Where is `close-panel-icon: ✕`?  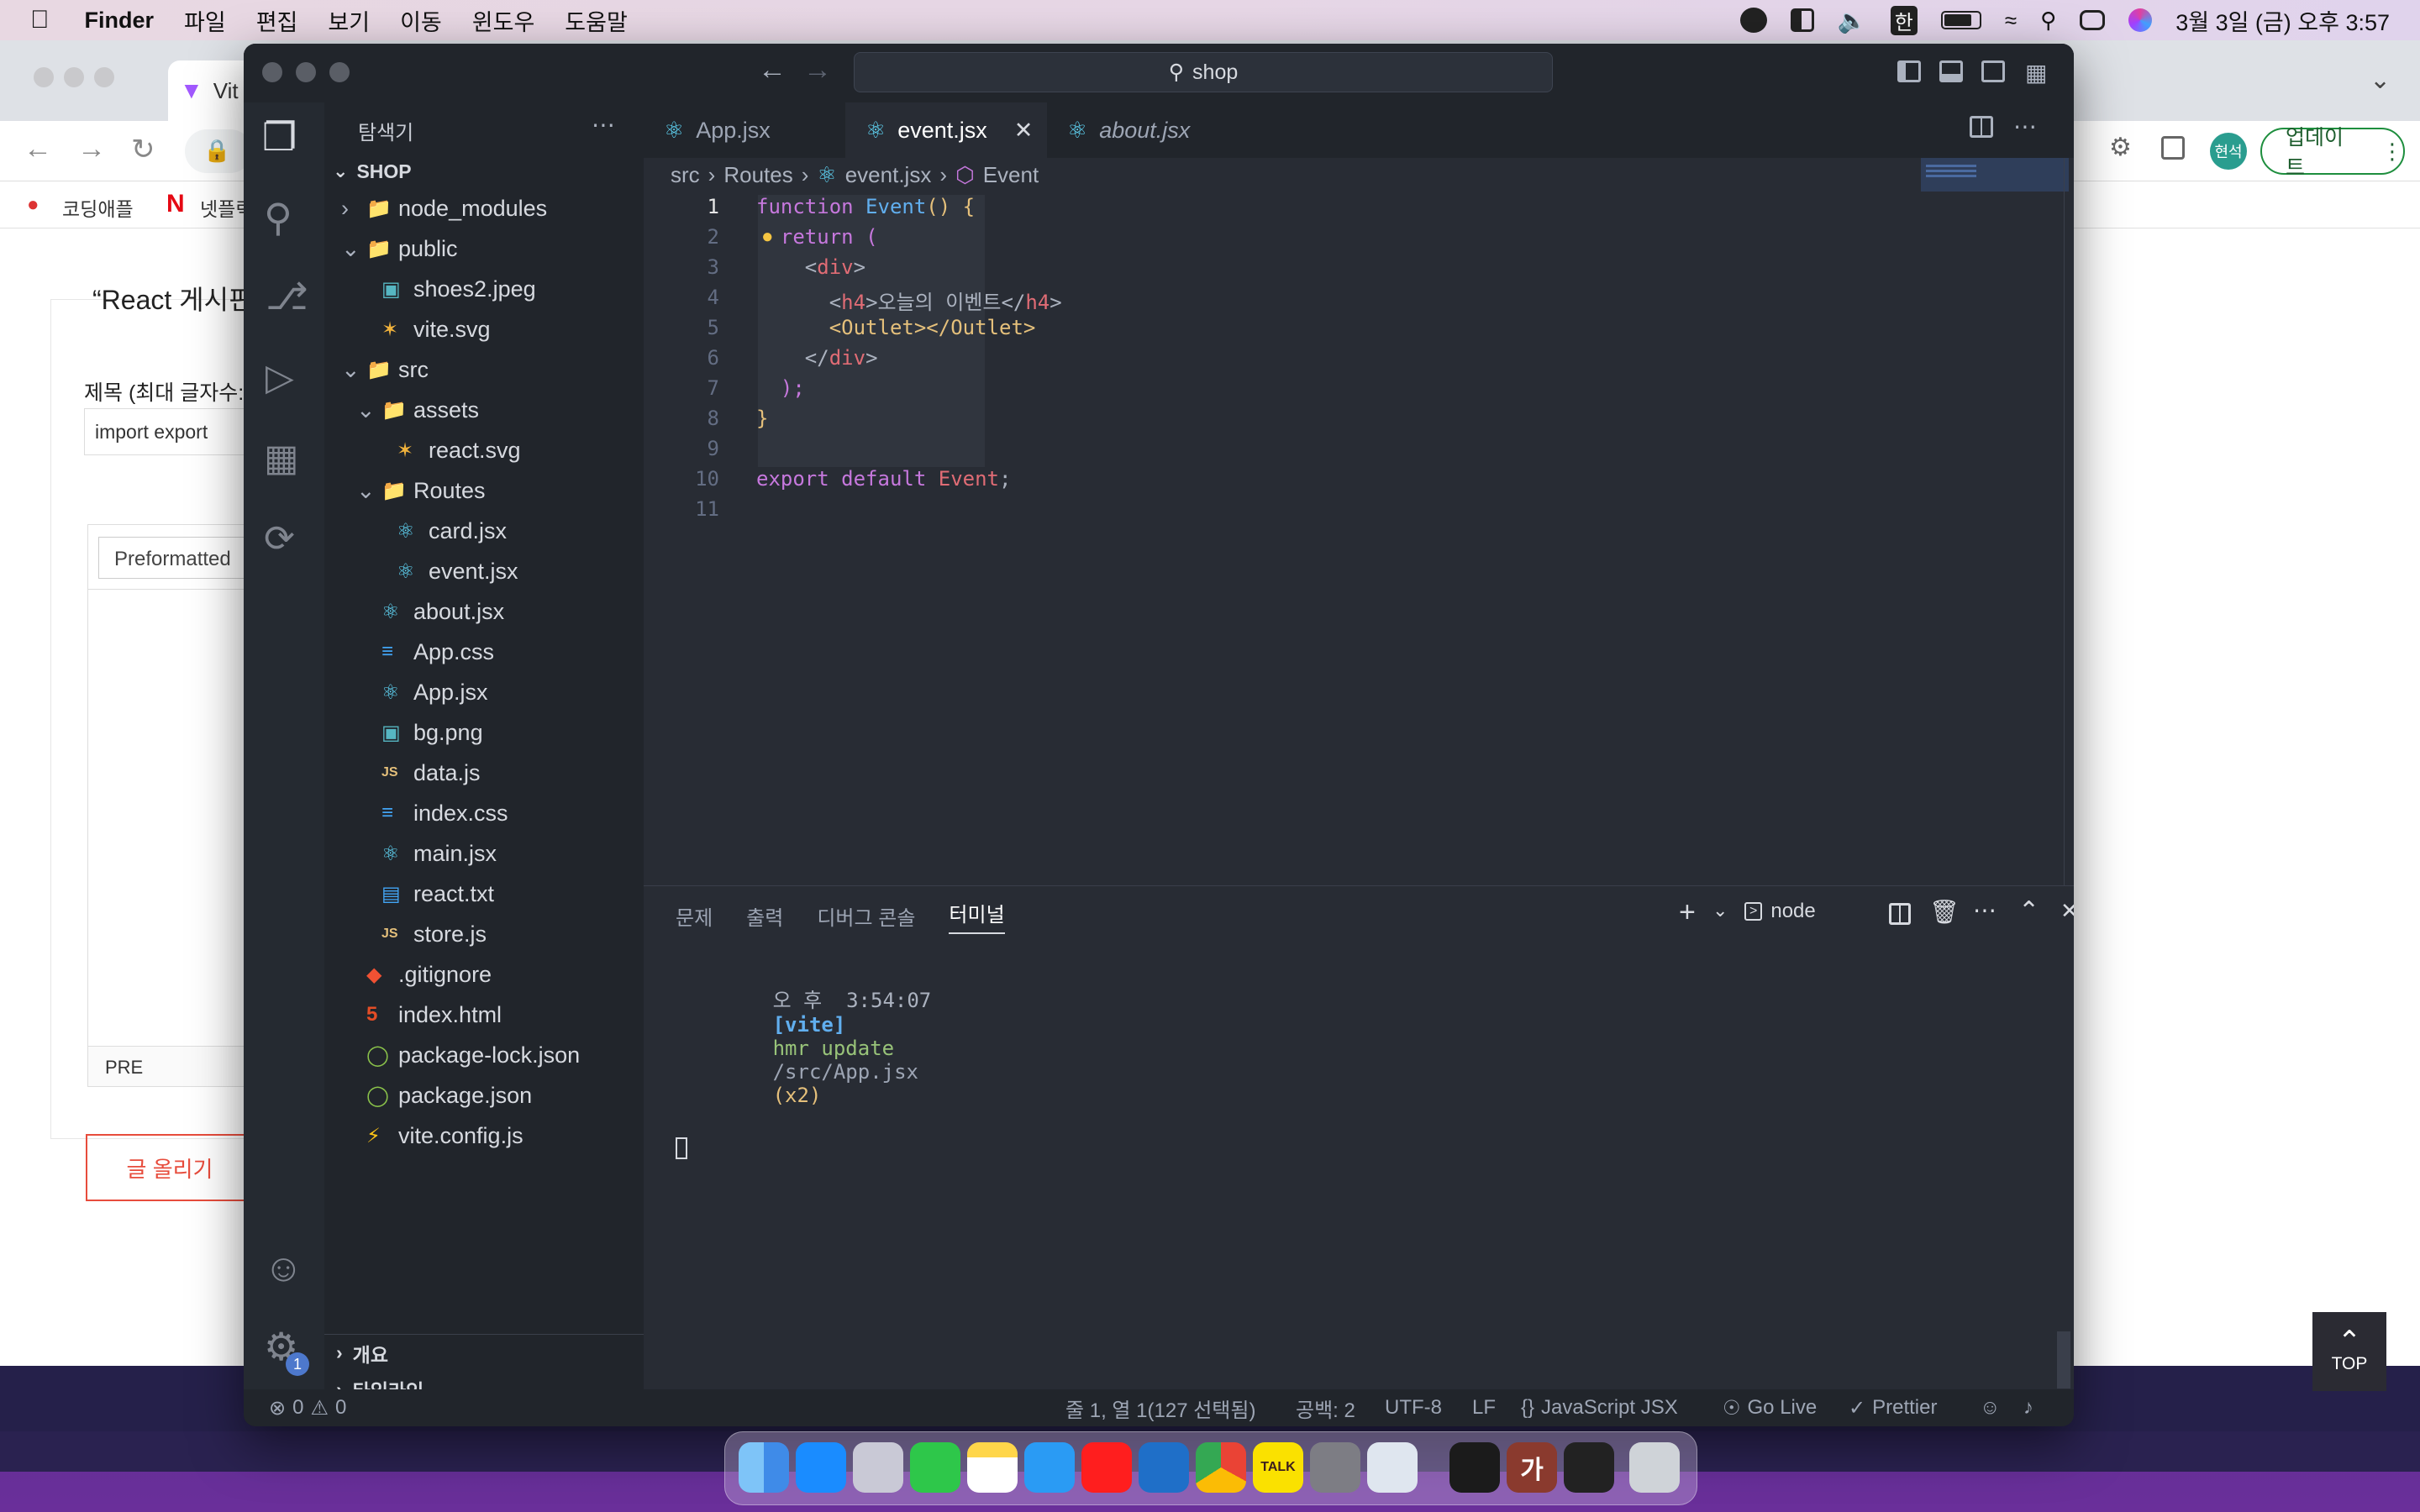
close-panel-icon: ✕ is located at coordinates (2067, 911).